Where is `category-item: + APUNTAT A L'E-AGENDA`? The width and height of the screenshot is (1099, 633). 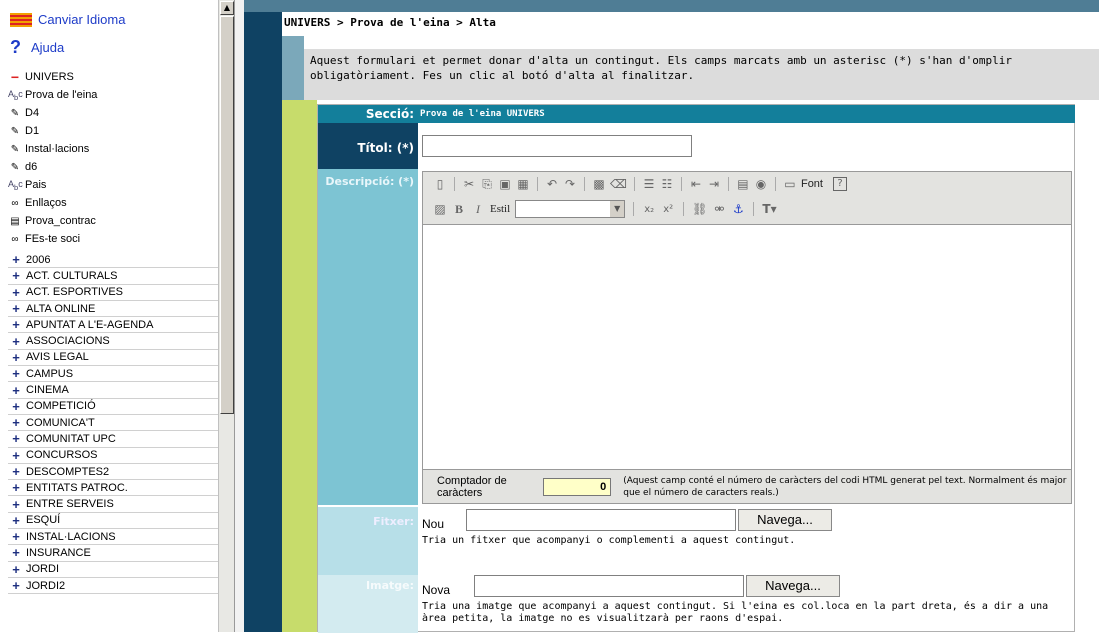
category-item: + APUNTAT A L'E-AGENDA is located at coordinates (113, 325).